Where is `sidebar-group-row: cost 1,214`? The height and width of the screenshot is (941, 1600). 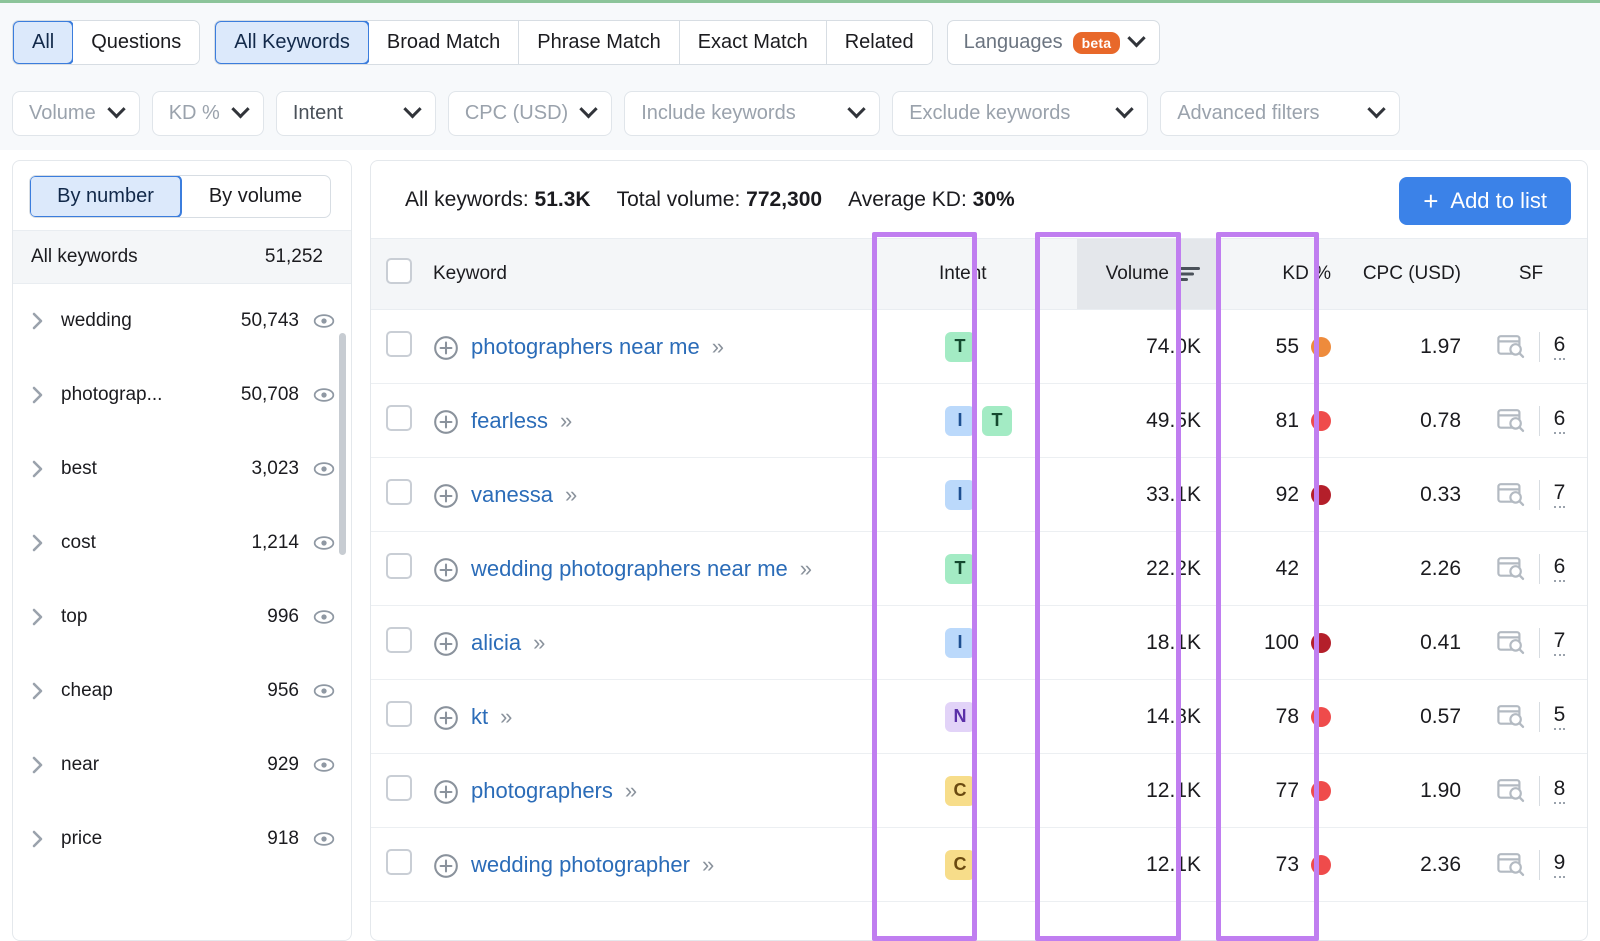
sidebar-group-row: cost 1,214 is located at coordinates (182, 543).